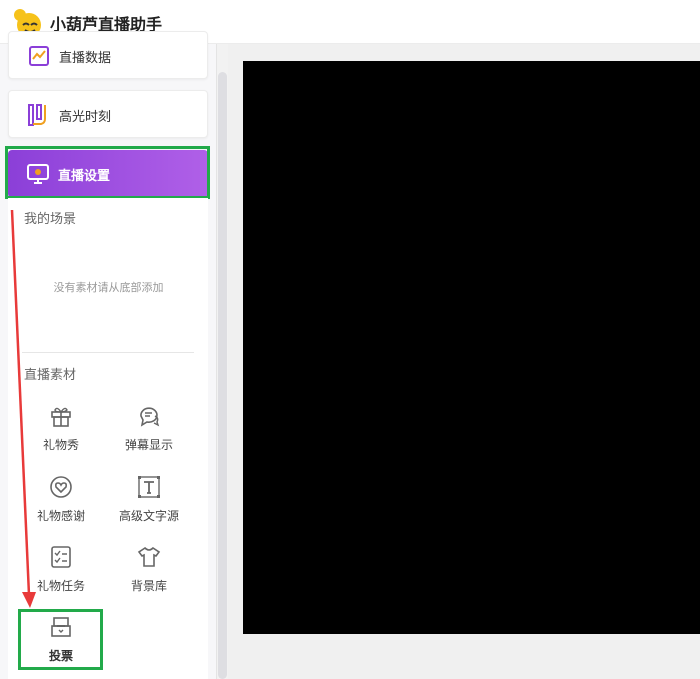 This screenshot has height=679, width=700. Describe the element at coordinates (149, 505) in the screenshot. I see `tool-advanced-text-source: 高级文字源` at that location.